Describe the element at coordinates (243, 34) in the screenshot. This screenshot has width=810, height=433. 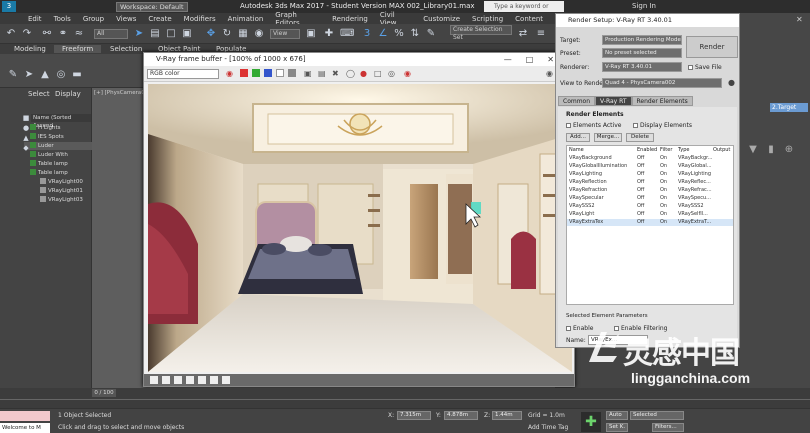
I see `select-scale-icon: ▦` at that location.